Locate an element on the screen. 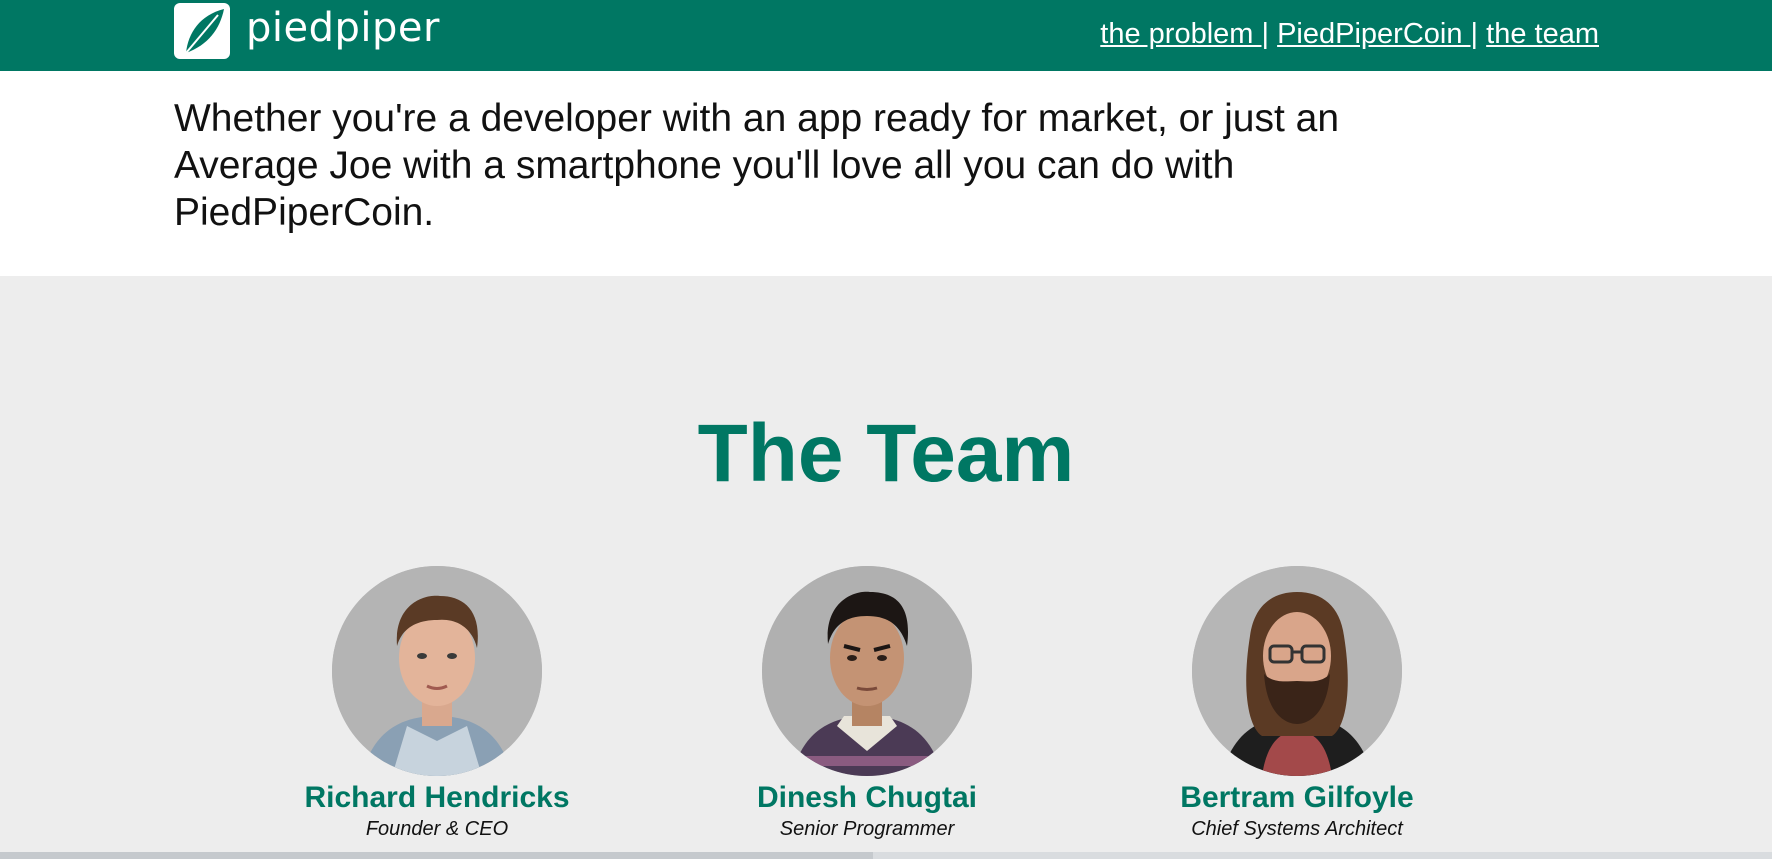  member-role: Chief Systems Architect is located at coordinates (1297, 829).